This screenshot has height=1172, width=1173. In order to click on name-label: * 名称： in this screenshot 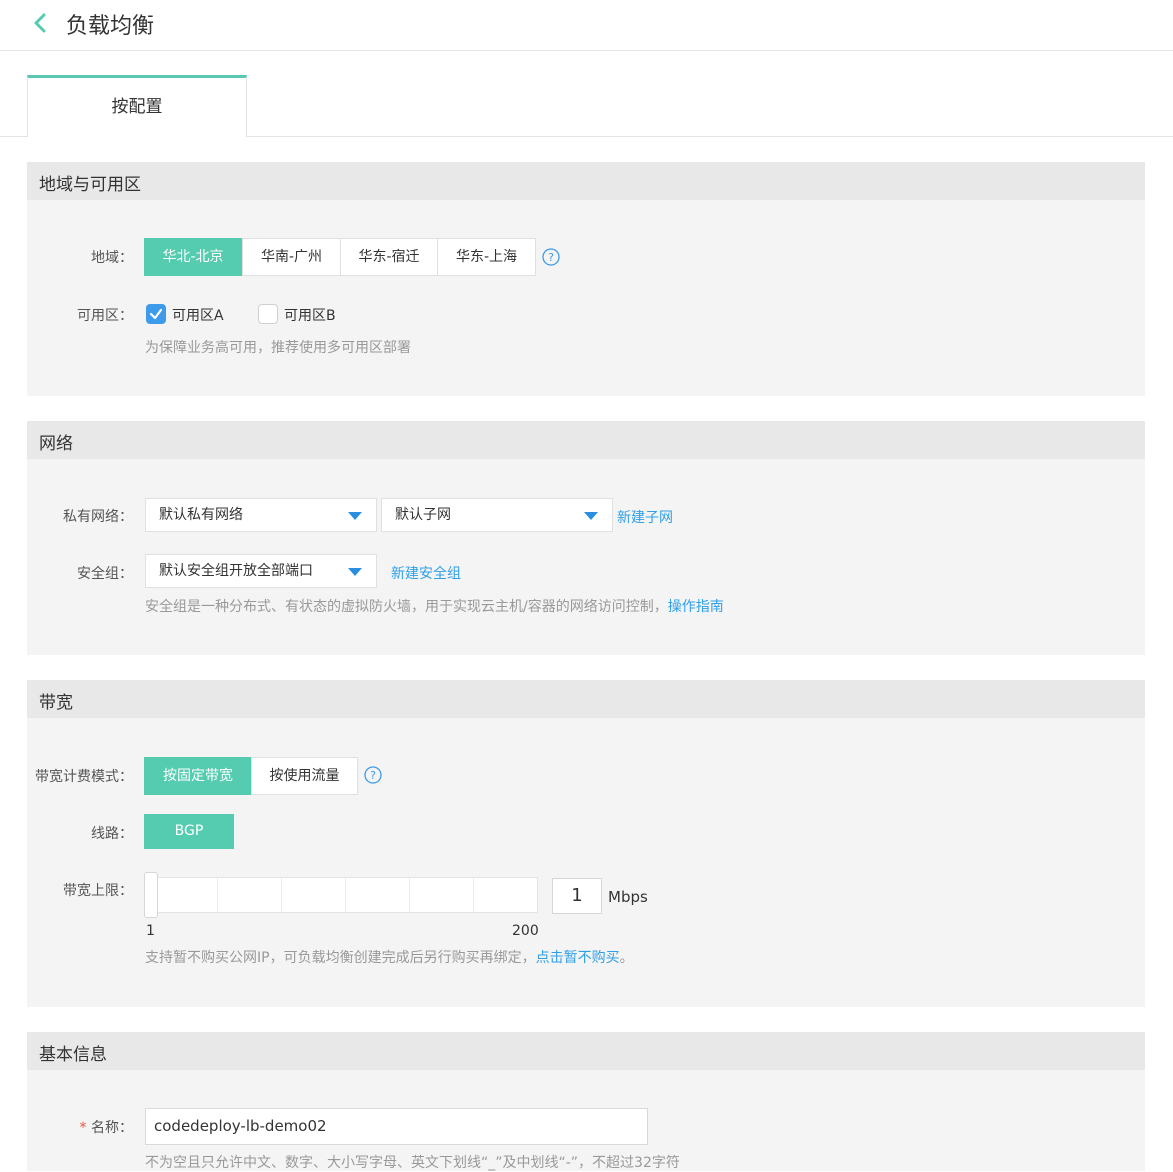, I will do `click(78, 1127)`.